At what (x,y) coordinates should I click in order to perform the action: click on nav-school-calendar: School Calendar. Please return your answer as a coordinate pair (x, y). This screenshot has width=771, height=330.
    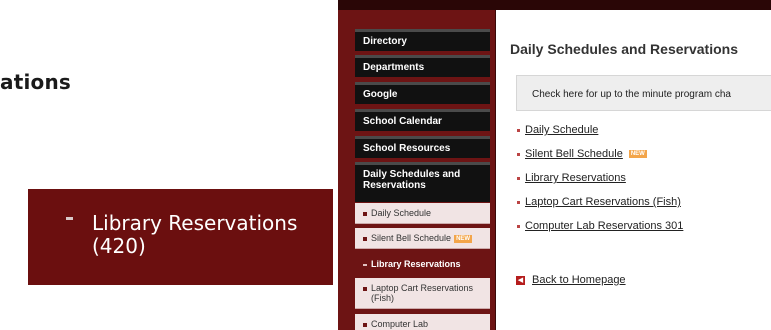
    Looking at the image, I should click on (422, 120).